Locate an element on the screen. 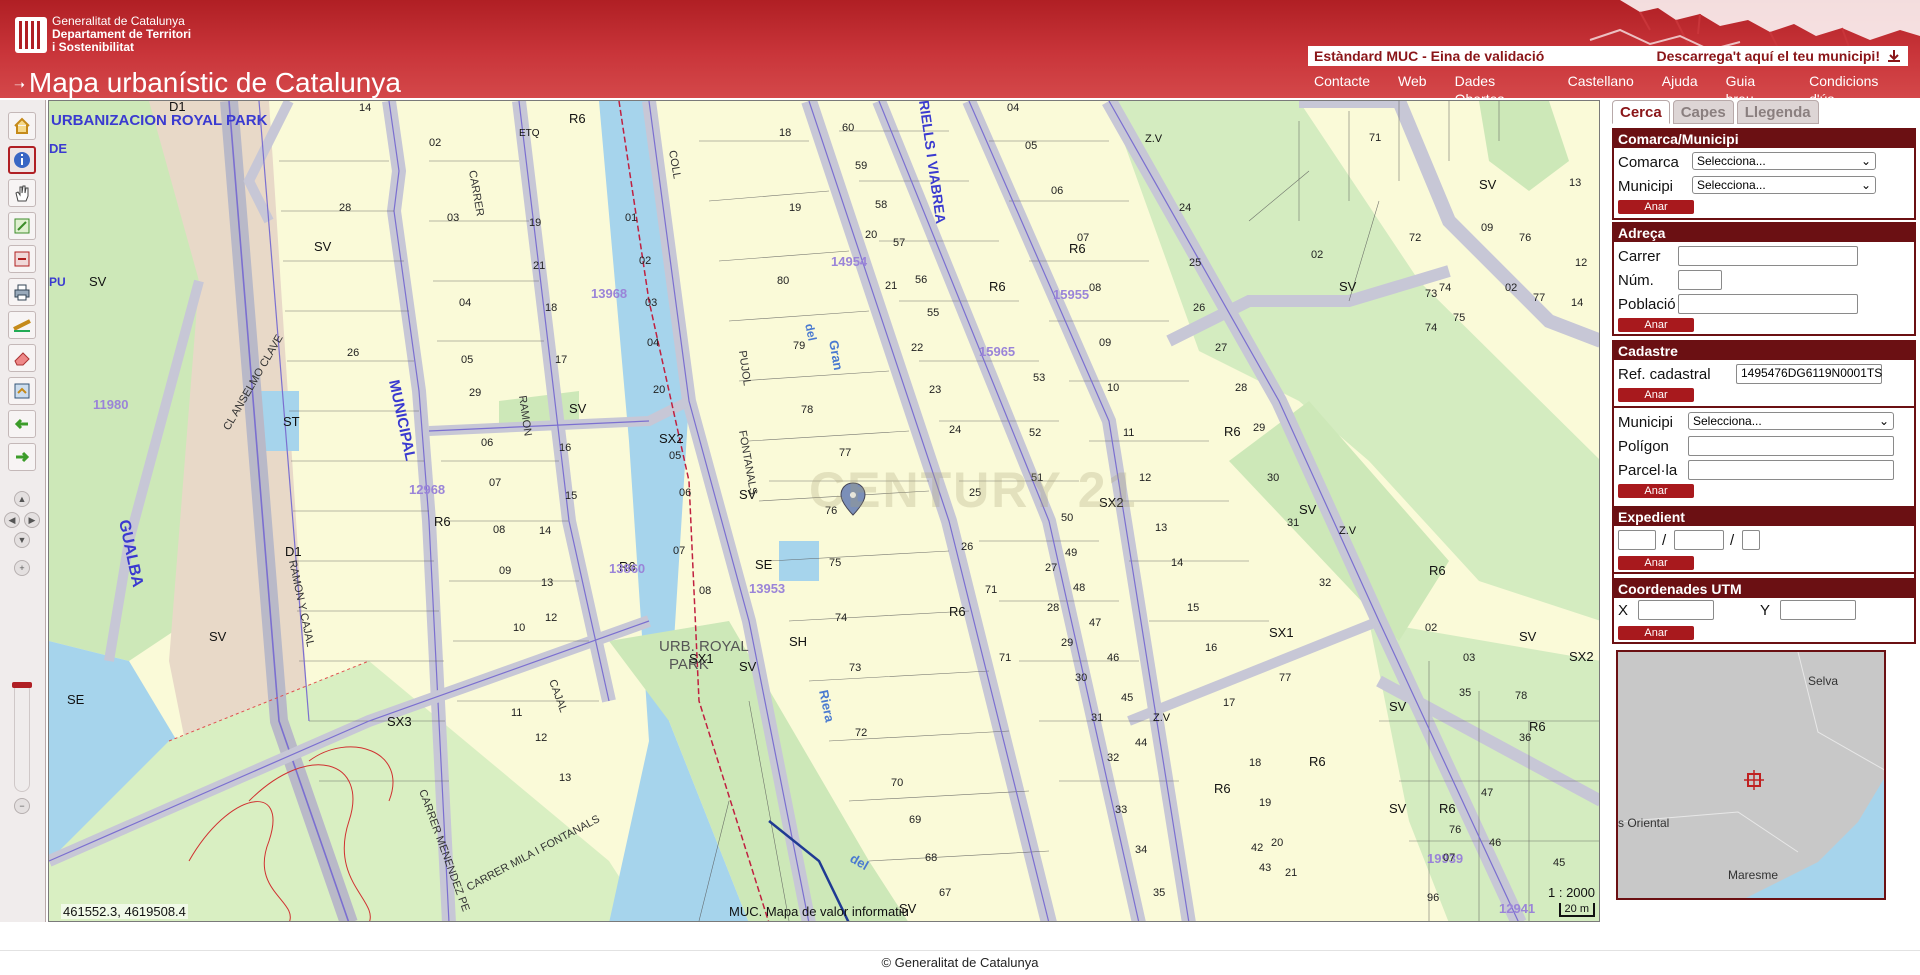  nav-guia-breu: Guia breu is located at coordinates (1754, 84).